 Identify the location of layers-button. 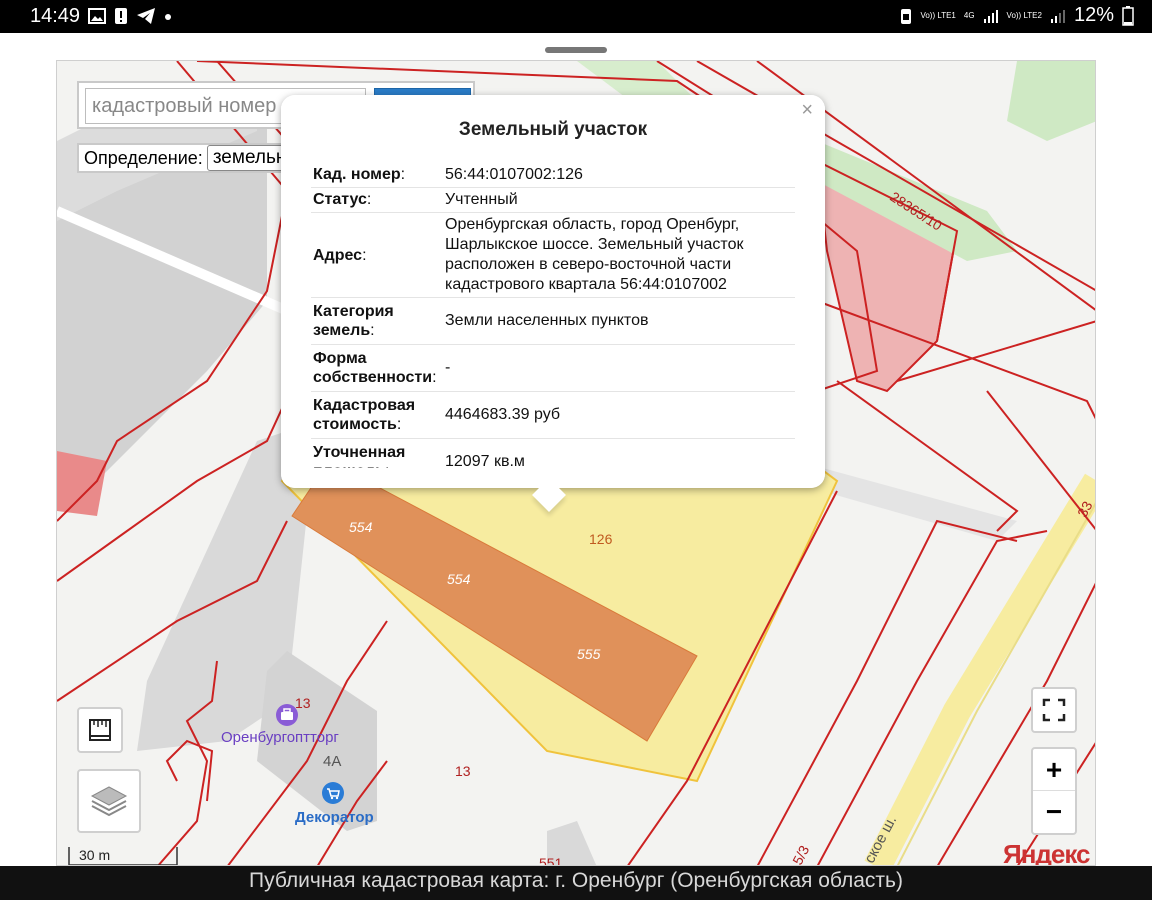
(109, 801).